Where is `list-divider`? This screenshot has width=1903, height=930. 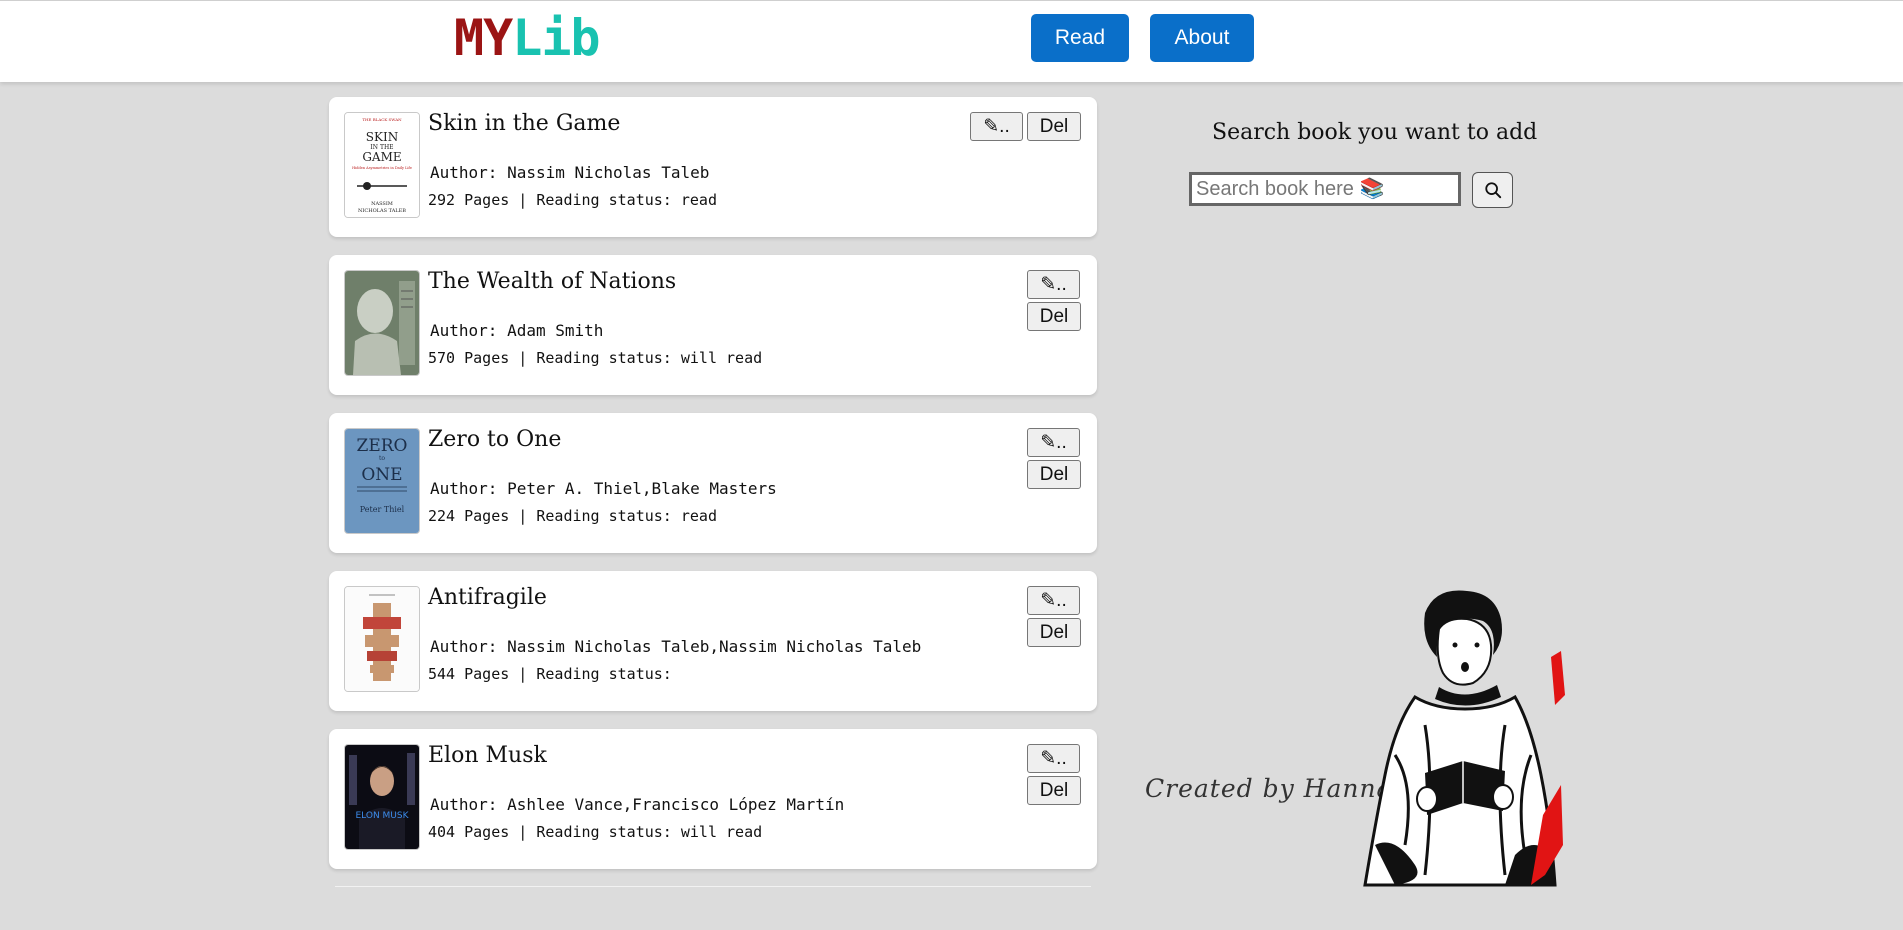
list-divider is located at coordinates (713, 886).